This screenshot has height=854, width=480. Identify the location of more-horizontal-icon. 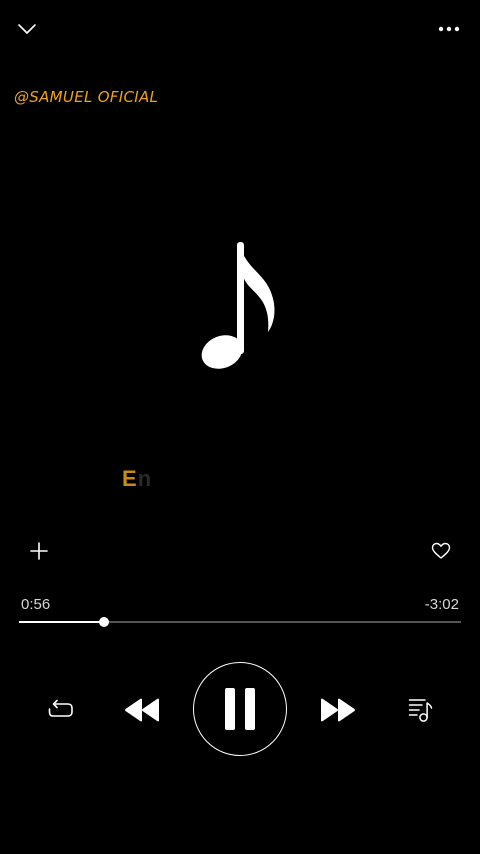
(449, 29).